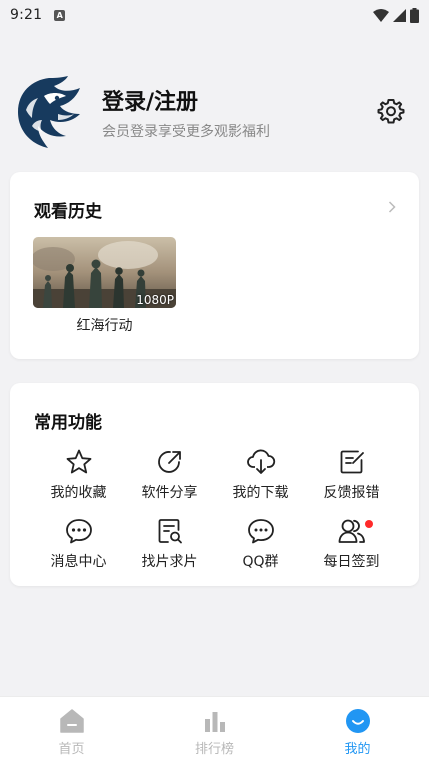 This screenshot has width=429, height=762. I want to click on function-label: 消息中心, so click(78, 562).